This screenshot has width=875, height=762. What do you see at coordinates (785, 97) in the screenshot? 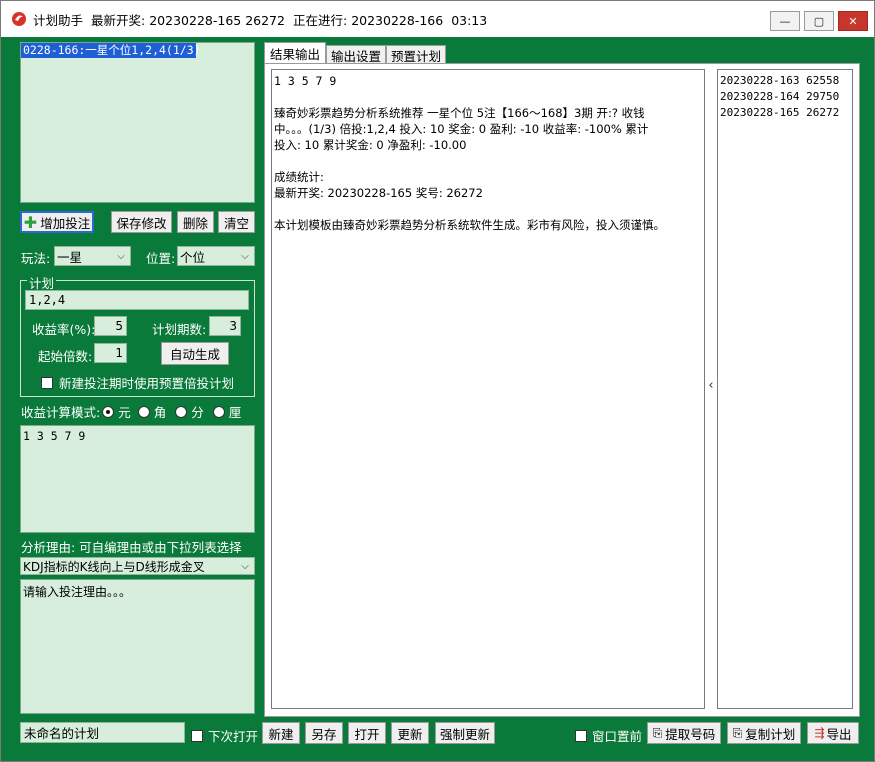
I see `history-item: 20230228-164 29750` at bounding box center [785, 97].